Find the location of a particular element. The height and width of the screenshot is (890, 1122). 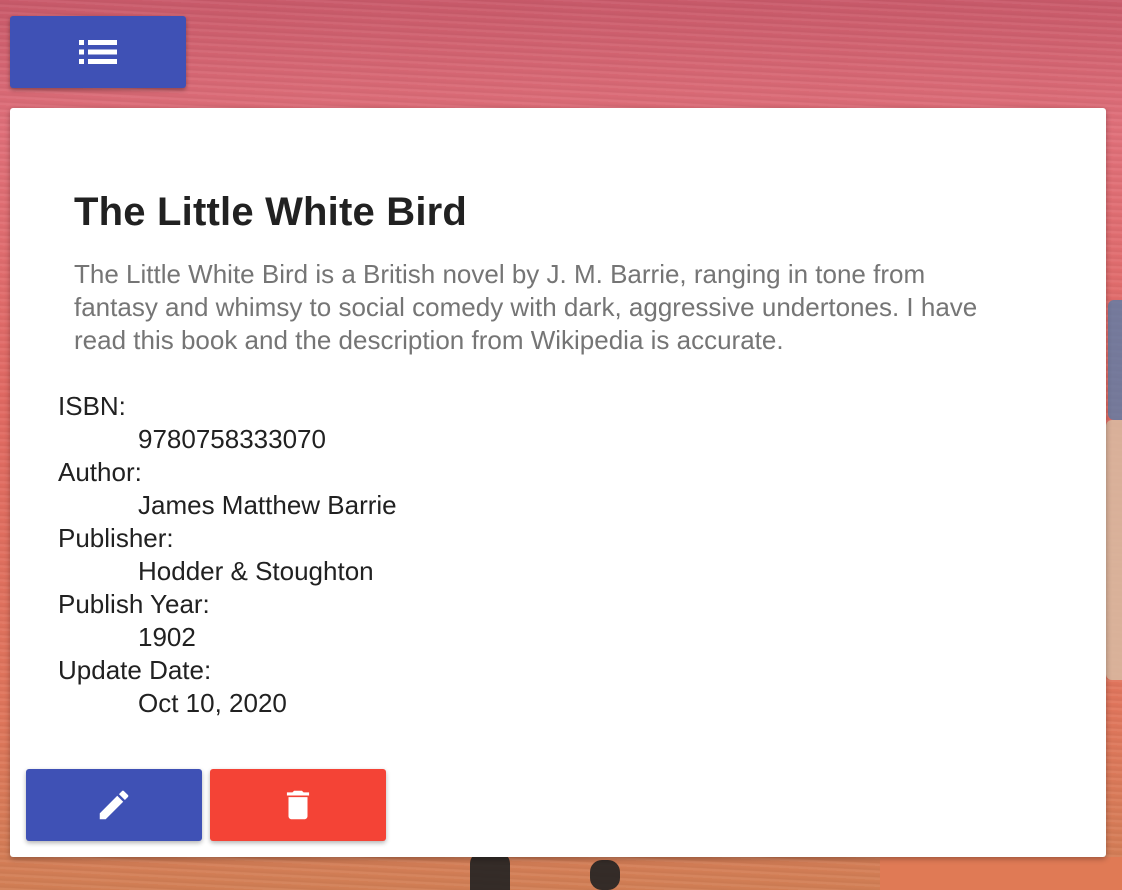

trash-icon is located at coordinates (298, 805).